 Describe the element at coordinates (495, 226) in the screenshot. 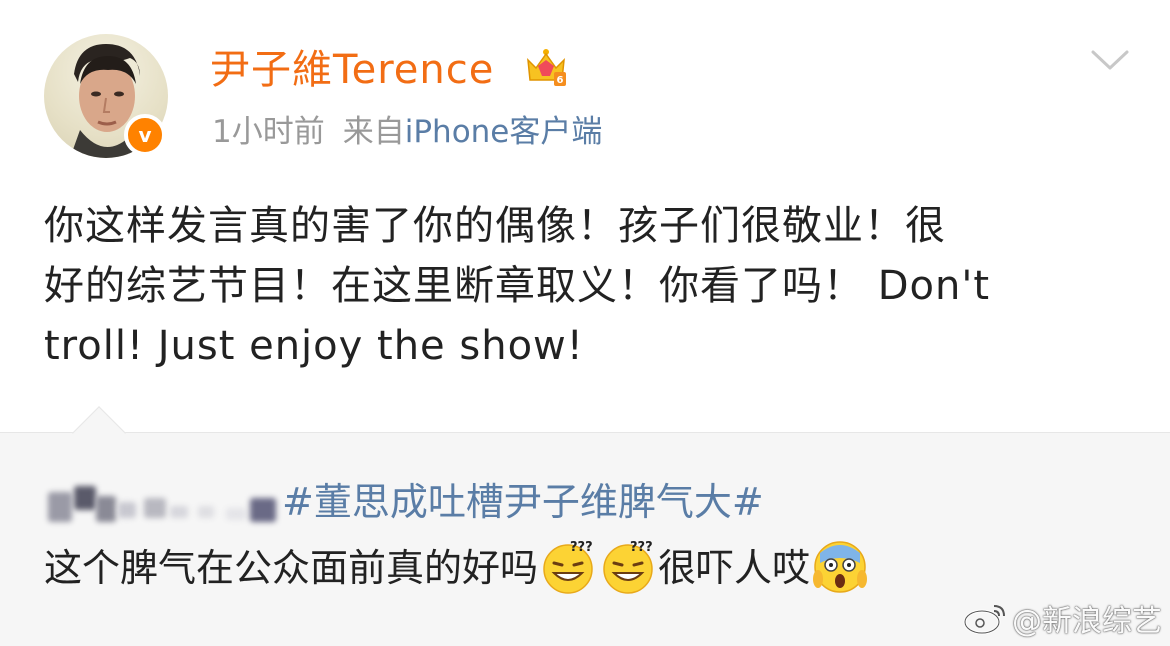

I see `content-line: 你这样发言真的害了你的偶像！孩子们很敬业！很` at that location.